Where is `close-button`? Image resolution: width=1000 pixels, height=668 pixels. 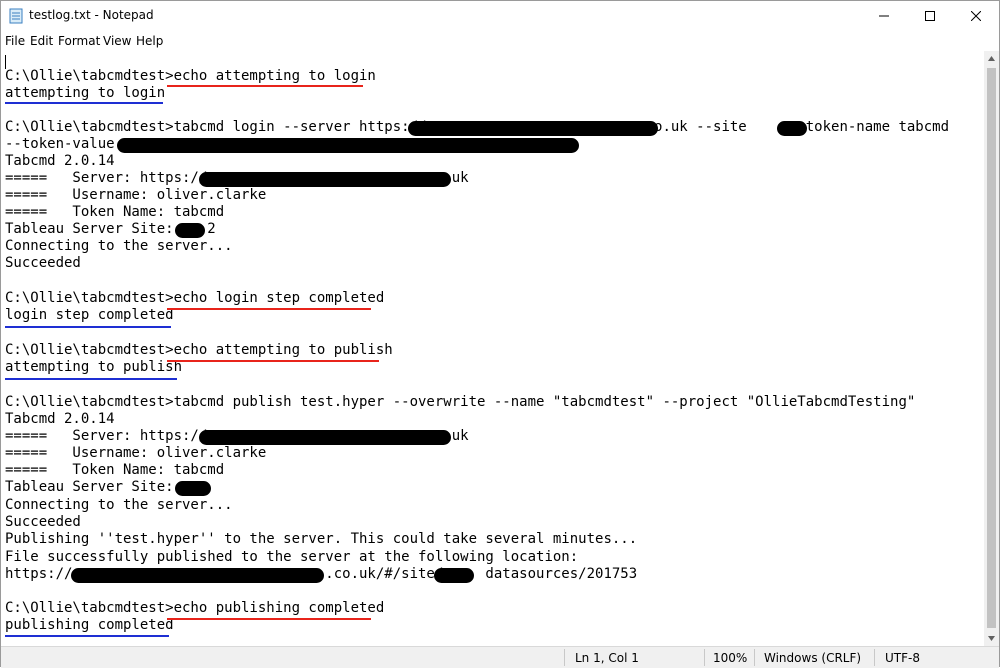 close-button is located at coordinates (976, 16).